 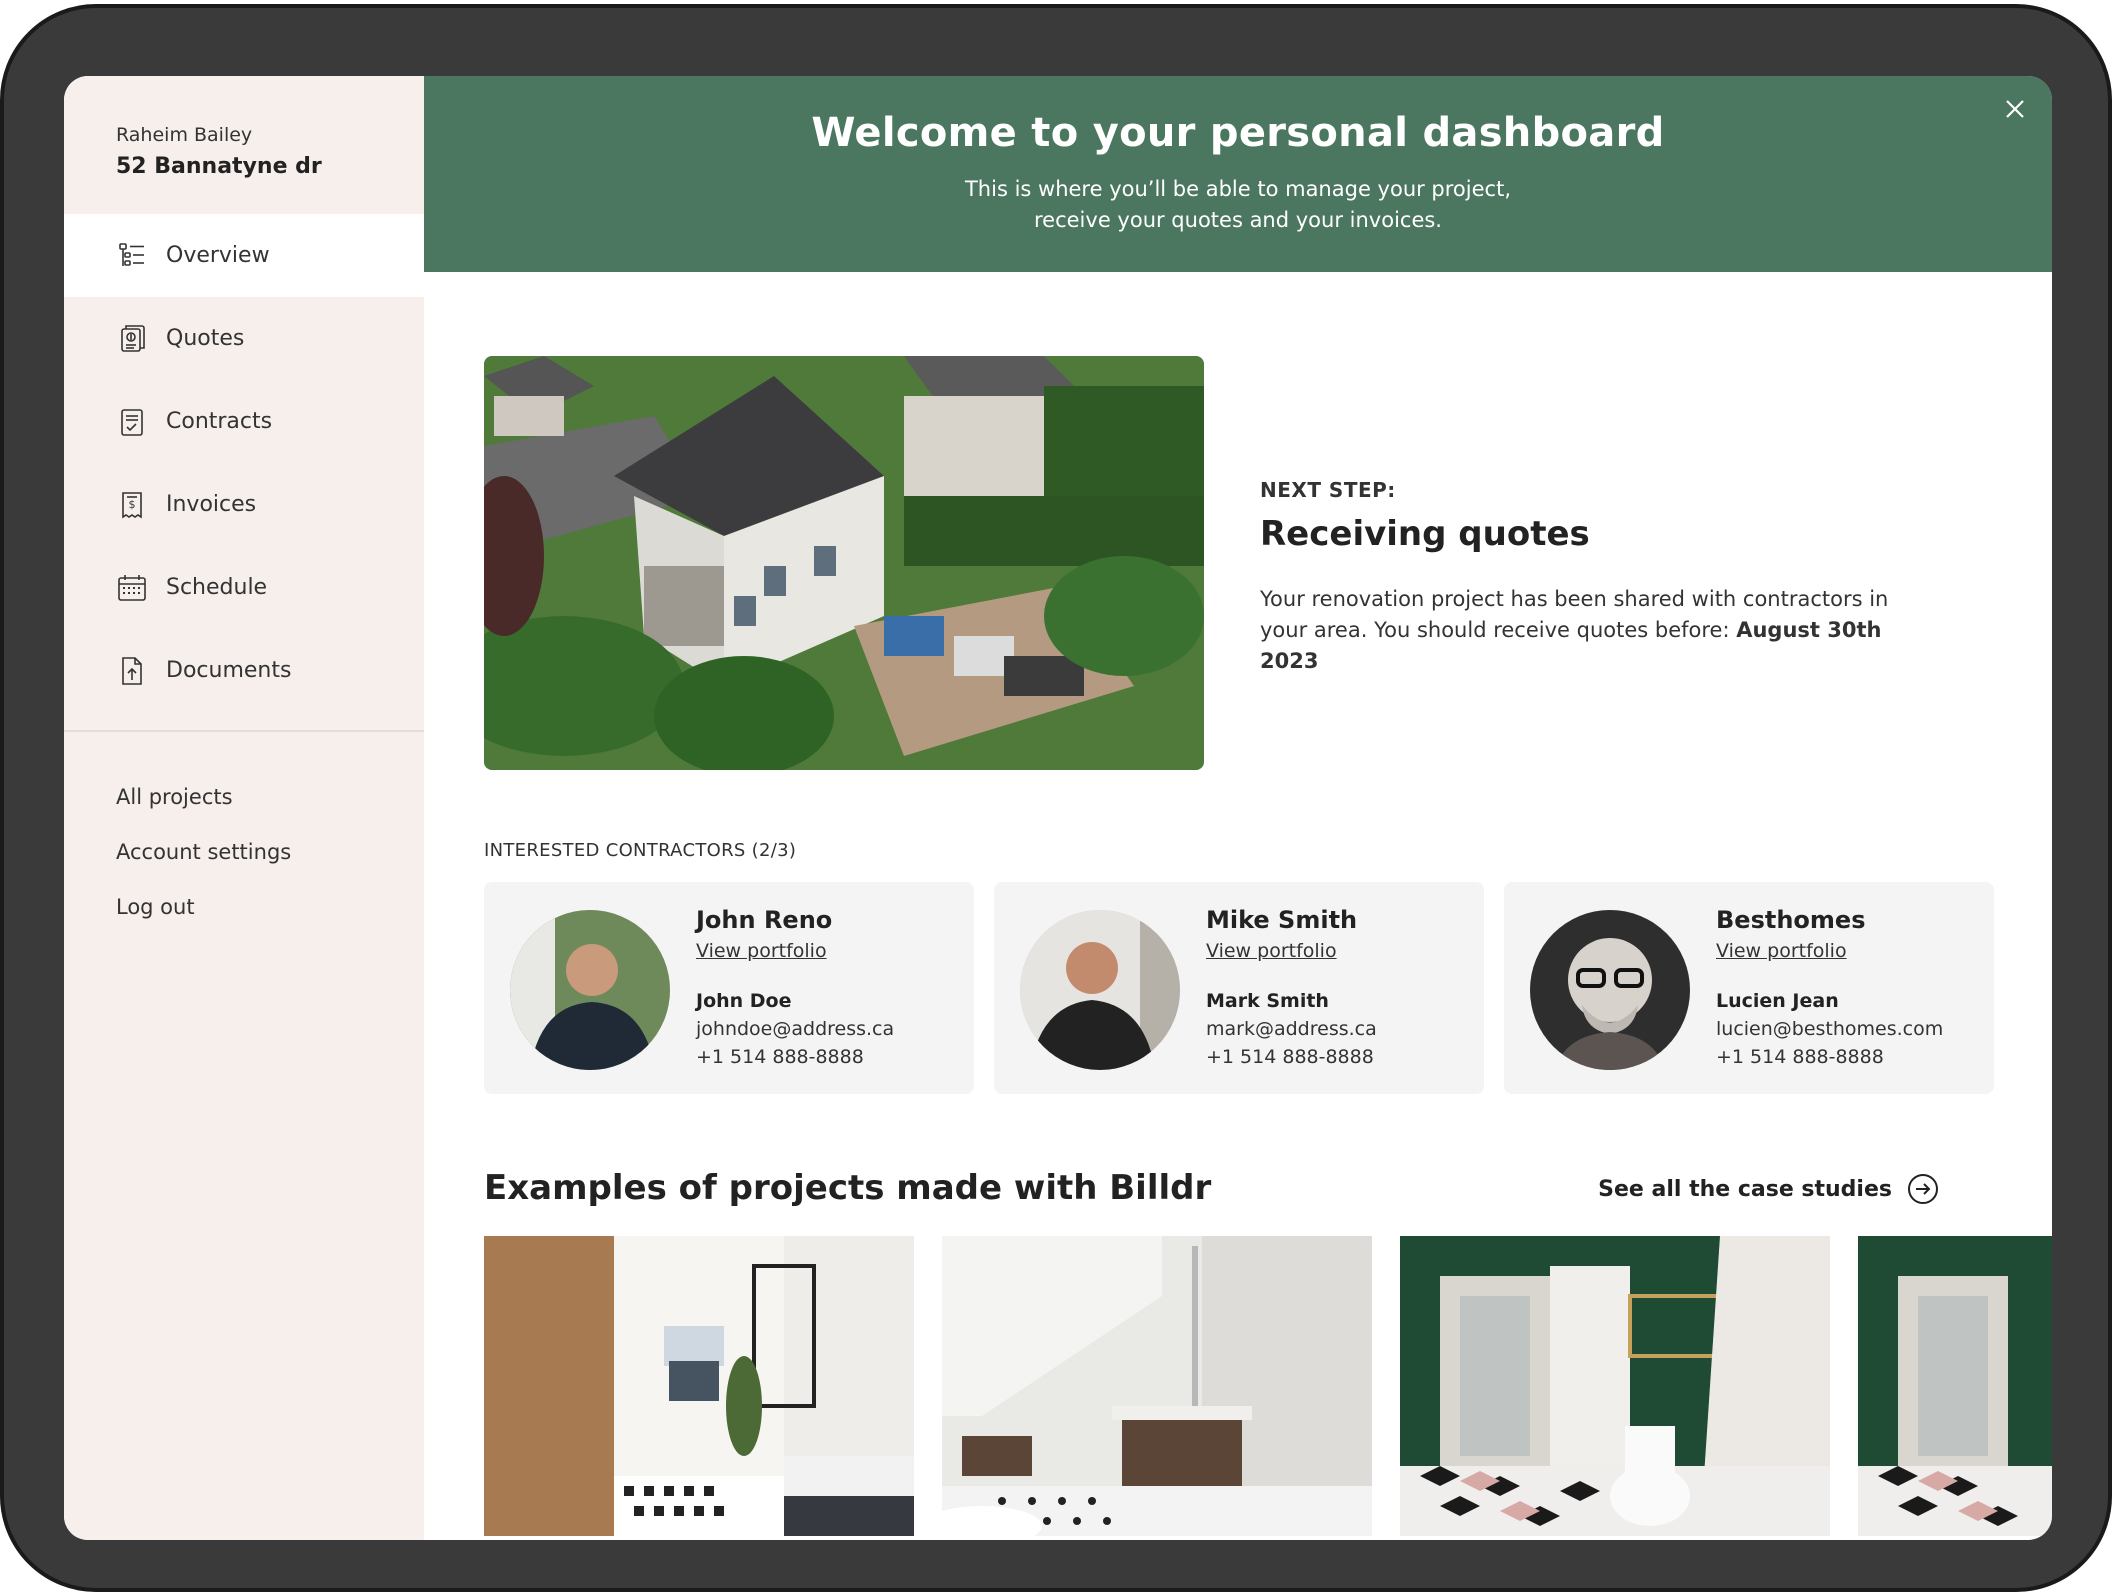 I want to click on contractor-email: johndoe@address.ca, so click(x=795, y=1029).